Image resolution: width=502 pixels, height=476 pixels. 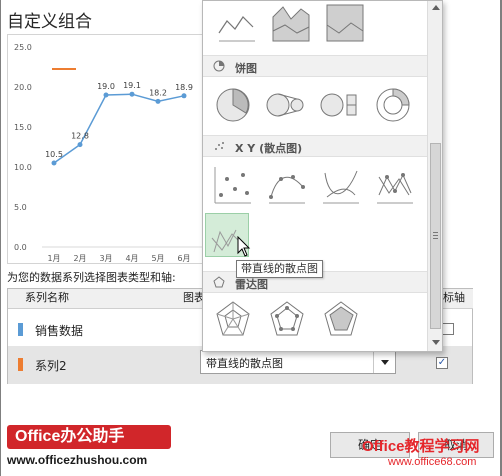 I want to click on radar-option, so click(x=233, y=319).